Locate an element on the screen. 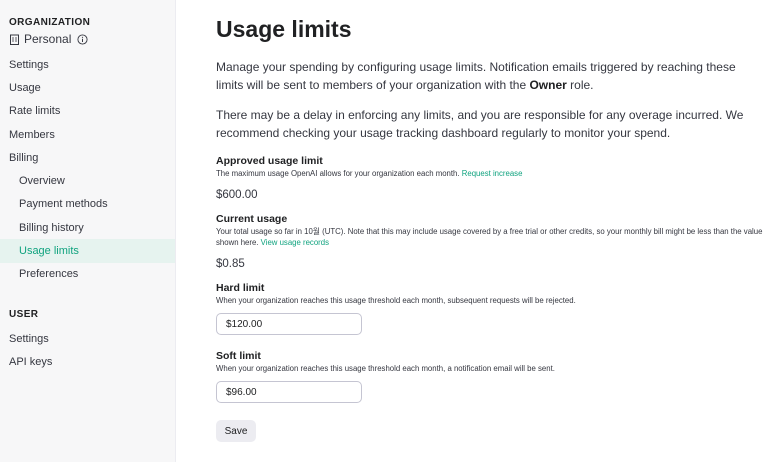 The width and height of the screenshot is (773, 462). sidebar-item-label: Usage is located at coordinates (25, 87).